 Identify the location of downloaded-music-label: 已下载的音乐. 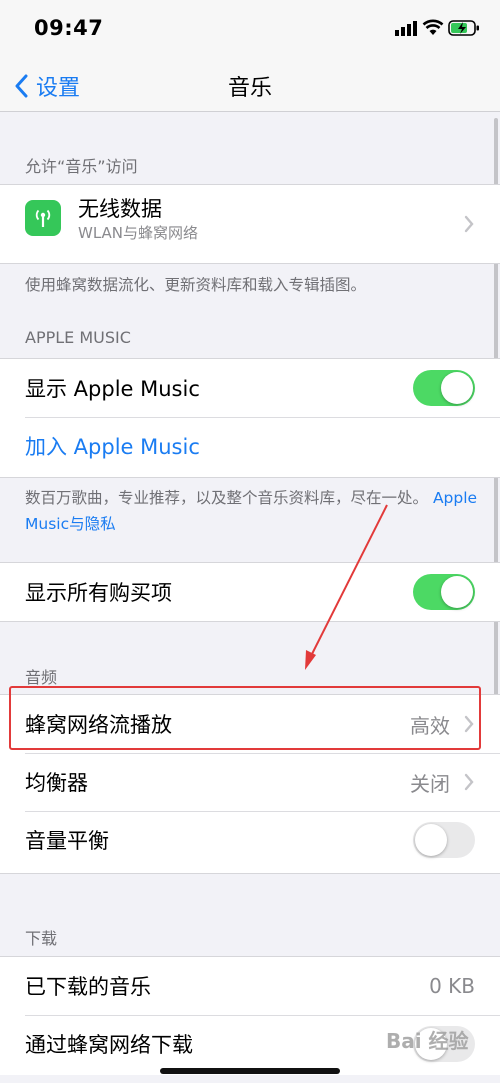
(88, 987).